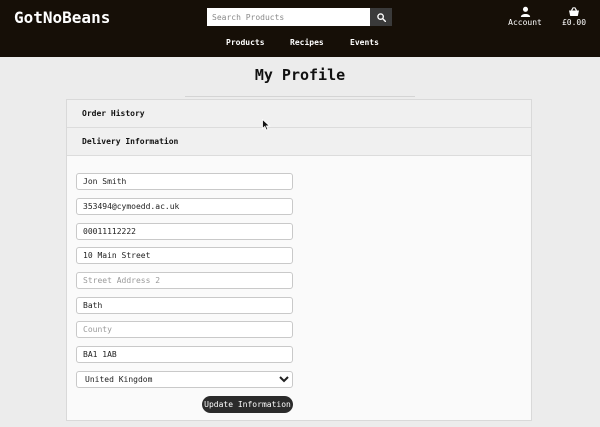  Describe the element at coordinates (184, 280) in the screenshot. I see `address-line2-field` at that location.